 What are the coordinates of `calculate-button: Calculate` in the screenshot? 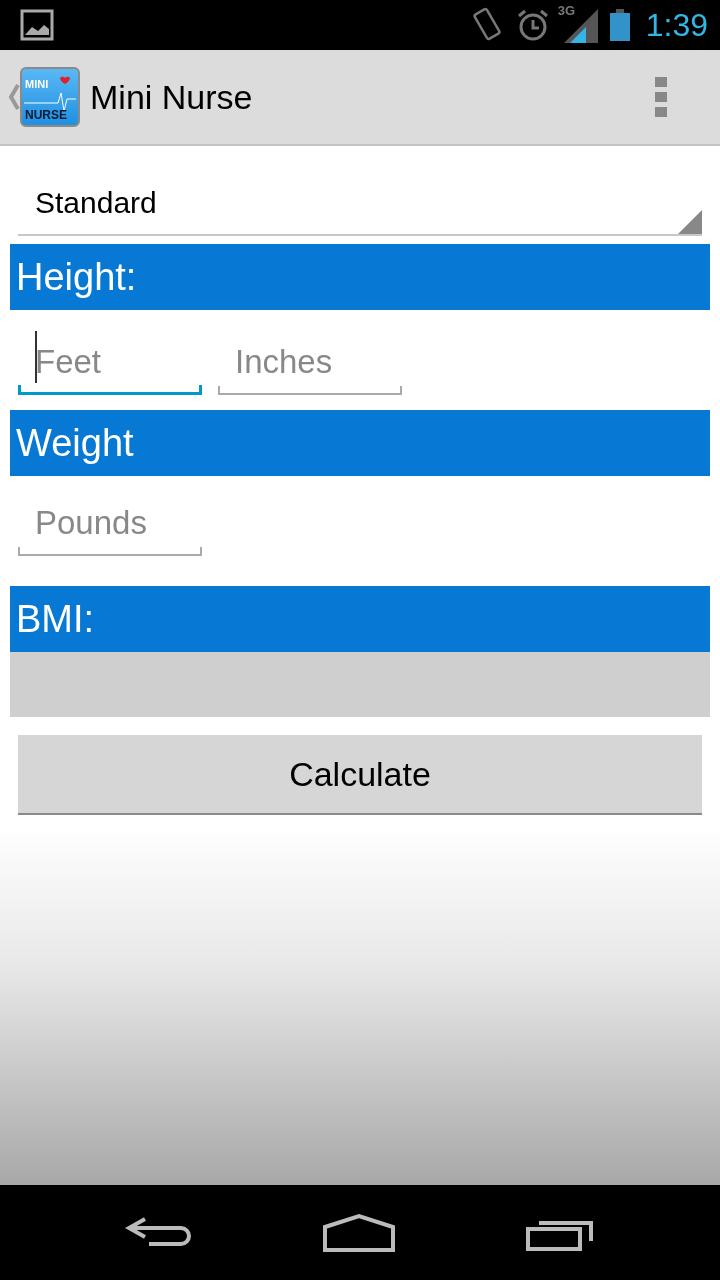 It's located at (360, 775).